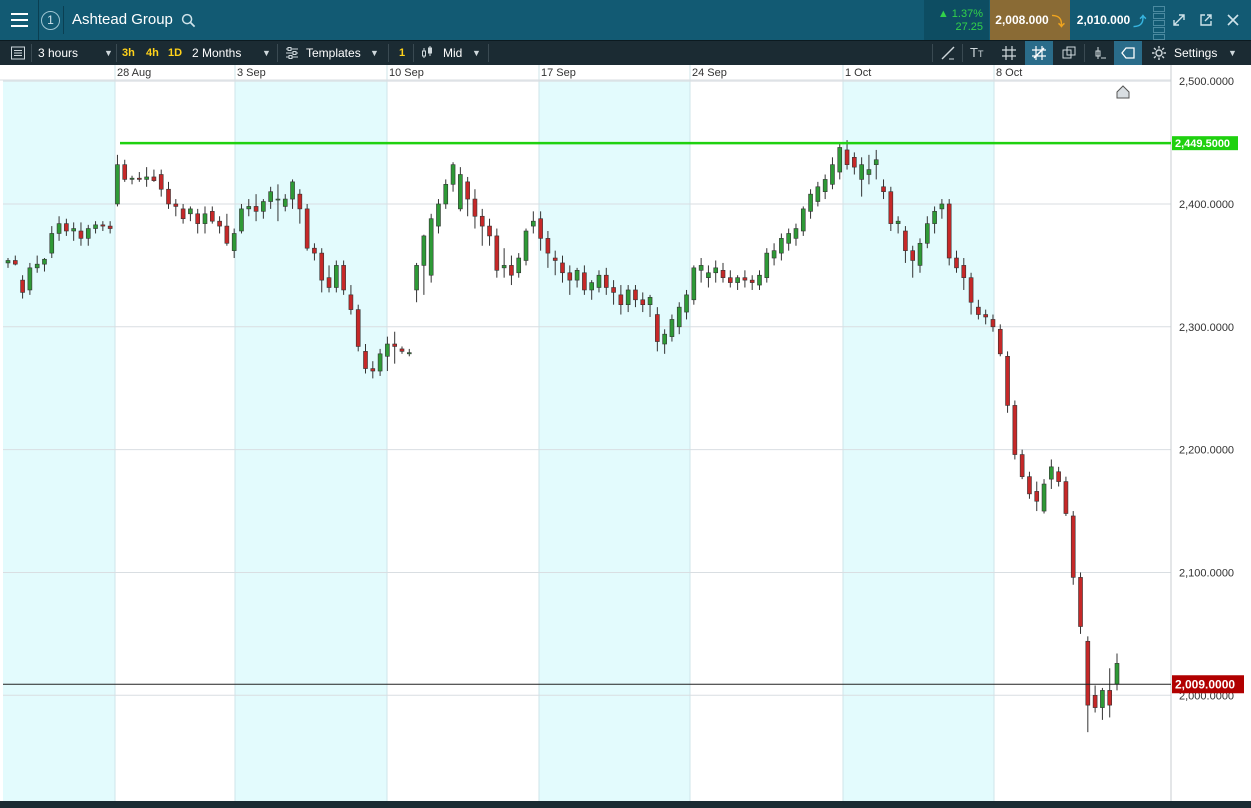  Describe the element at coordinates (1039, 53) in the screenshot. I see `crosshair-icon` at that location.